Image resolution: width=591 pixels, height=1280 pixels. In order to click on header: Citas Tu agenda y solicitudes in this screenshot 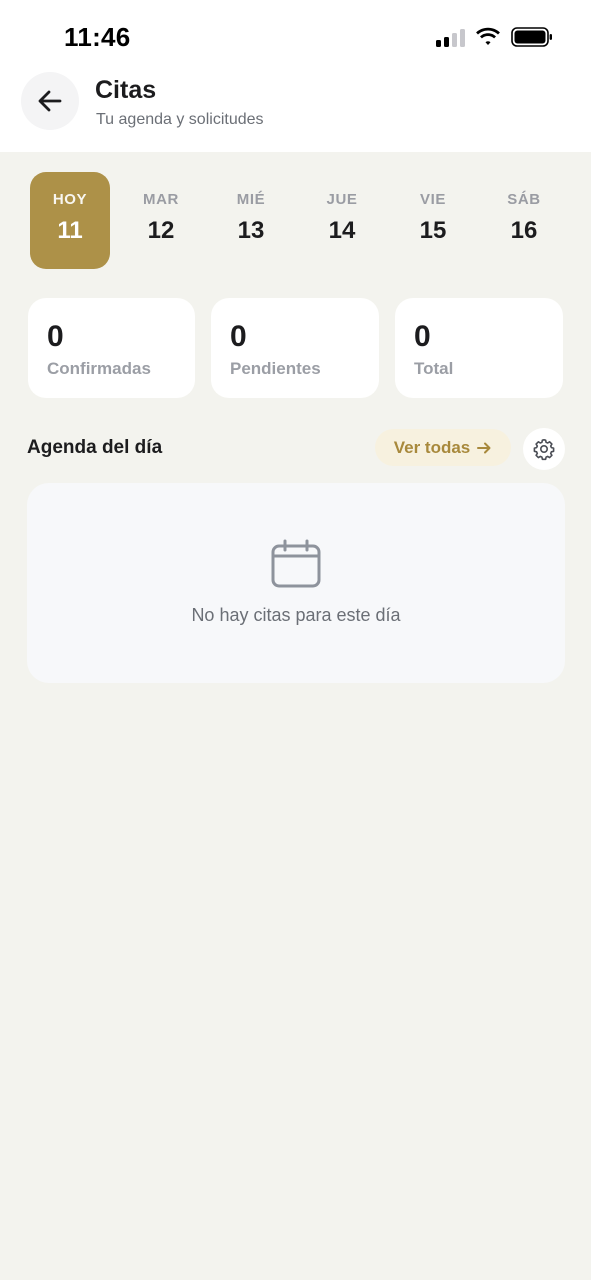, I will do `click(295, 107)`.